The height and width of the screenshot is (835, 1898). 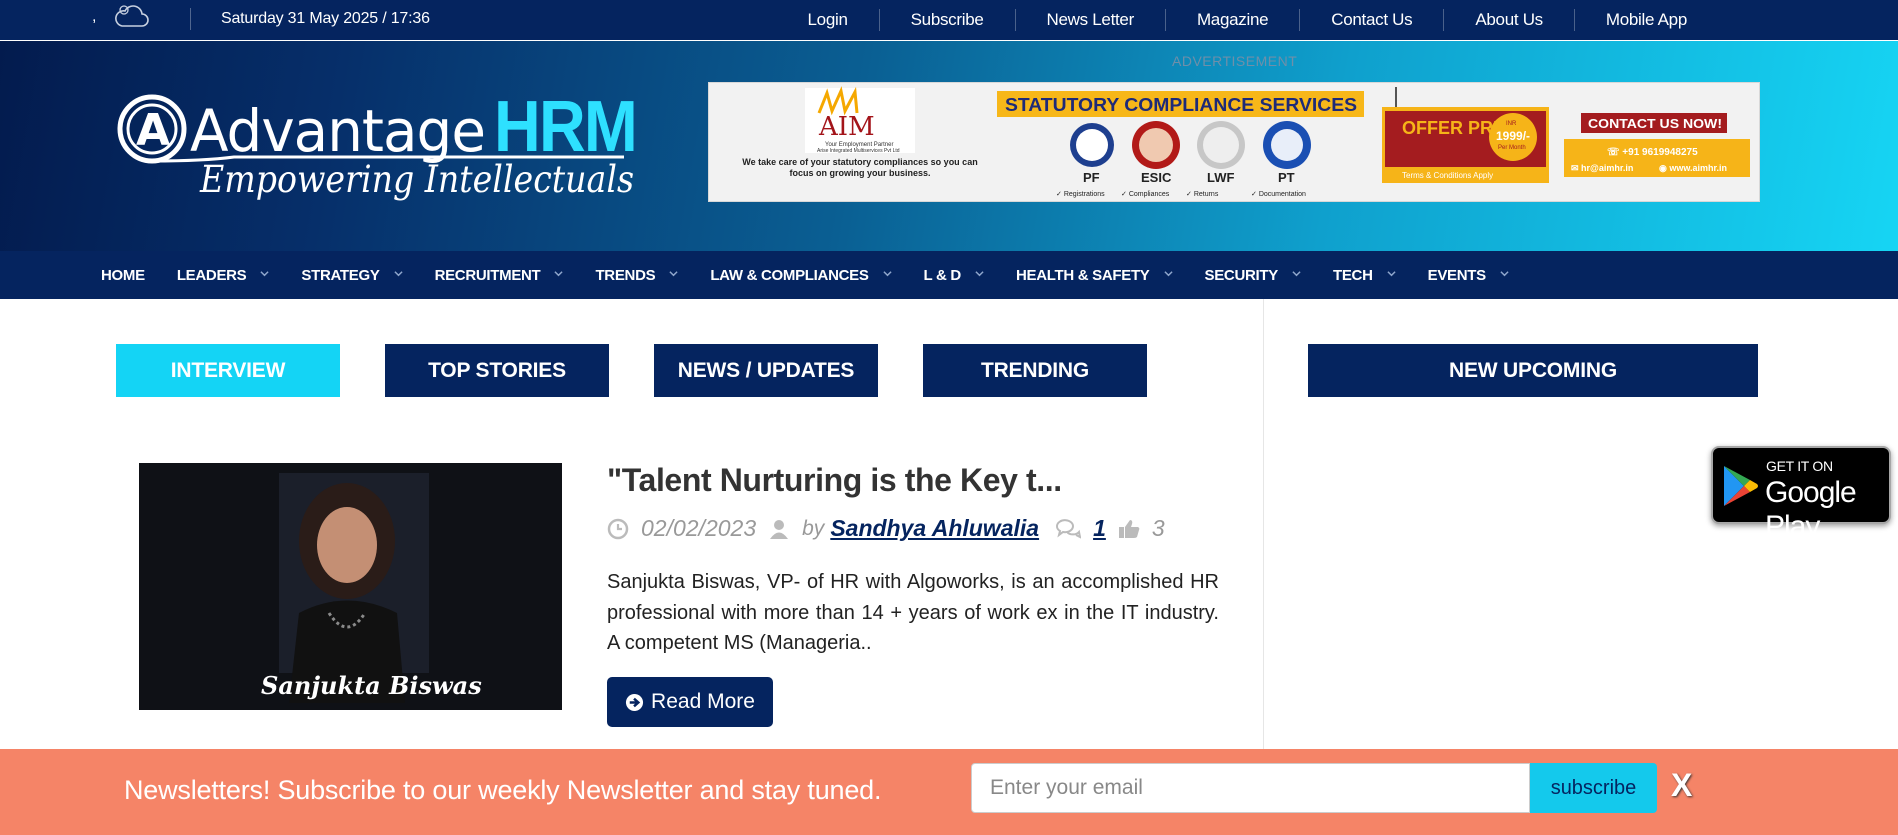 I want to click on by-label: by, so click(x=813, y=528).